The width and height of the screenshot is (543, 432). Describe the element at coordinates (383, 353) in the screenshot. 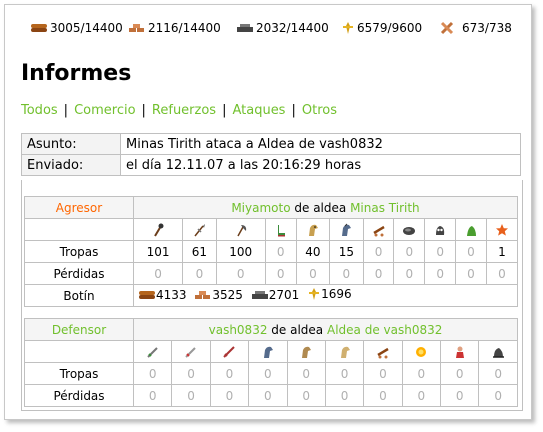

I see `battering-ram-icon` at that location.